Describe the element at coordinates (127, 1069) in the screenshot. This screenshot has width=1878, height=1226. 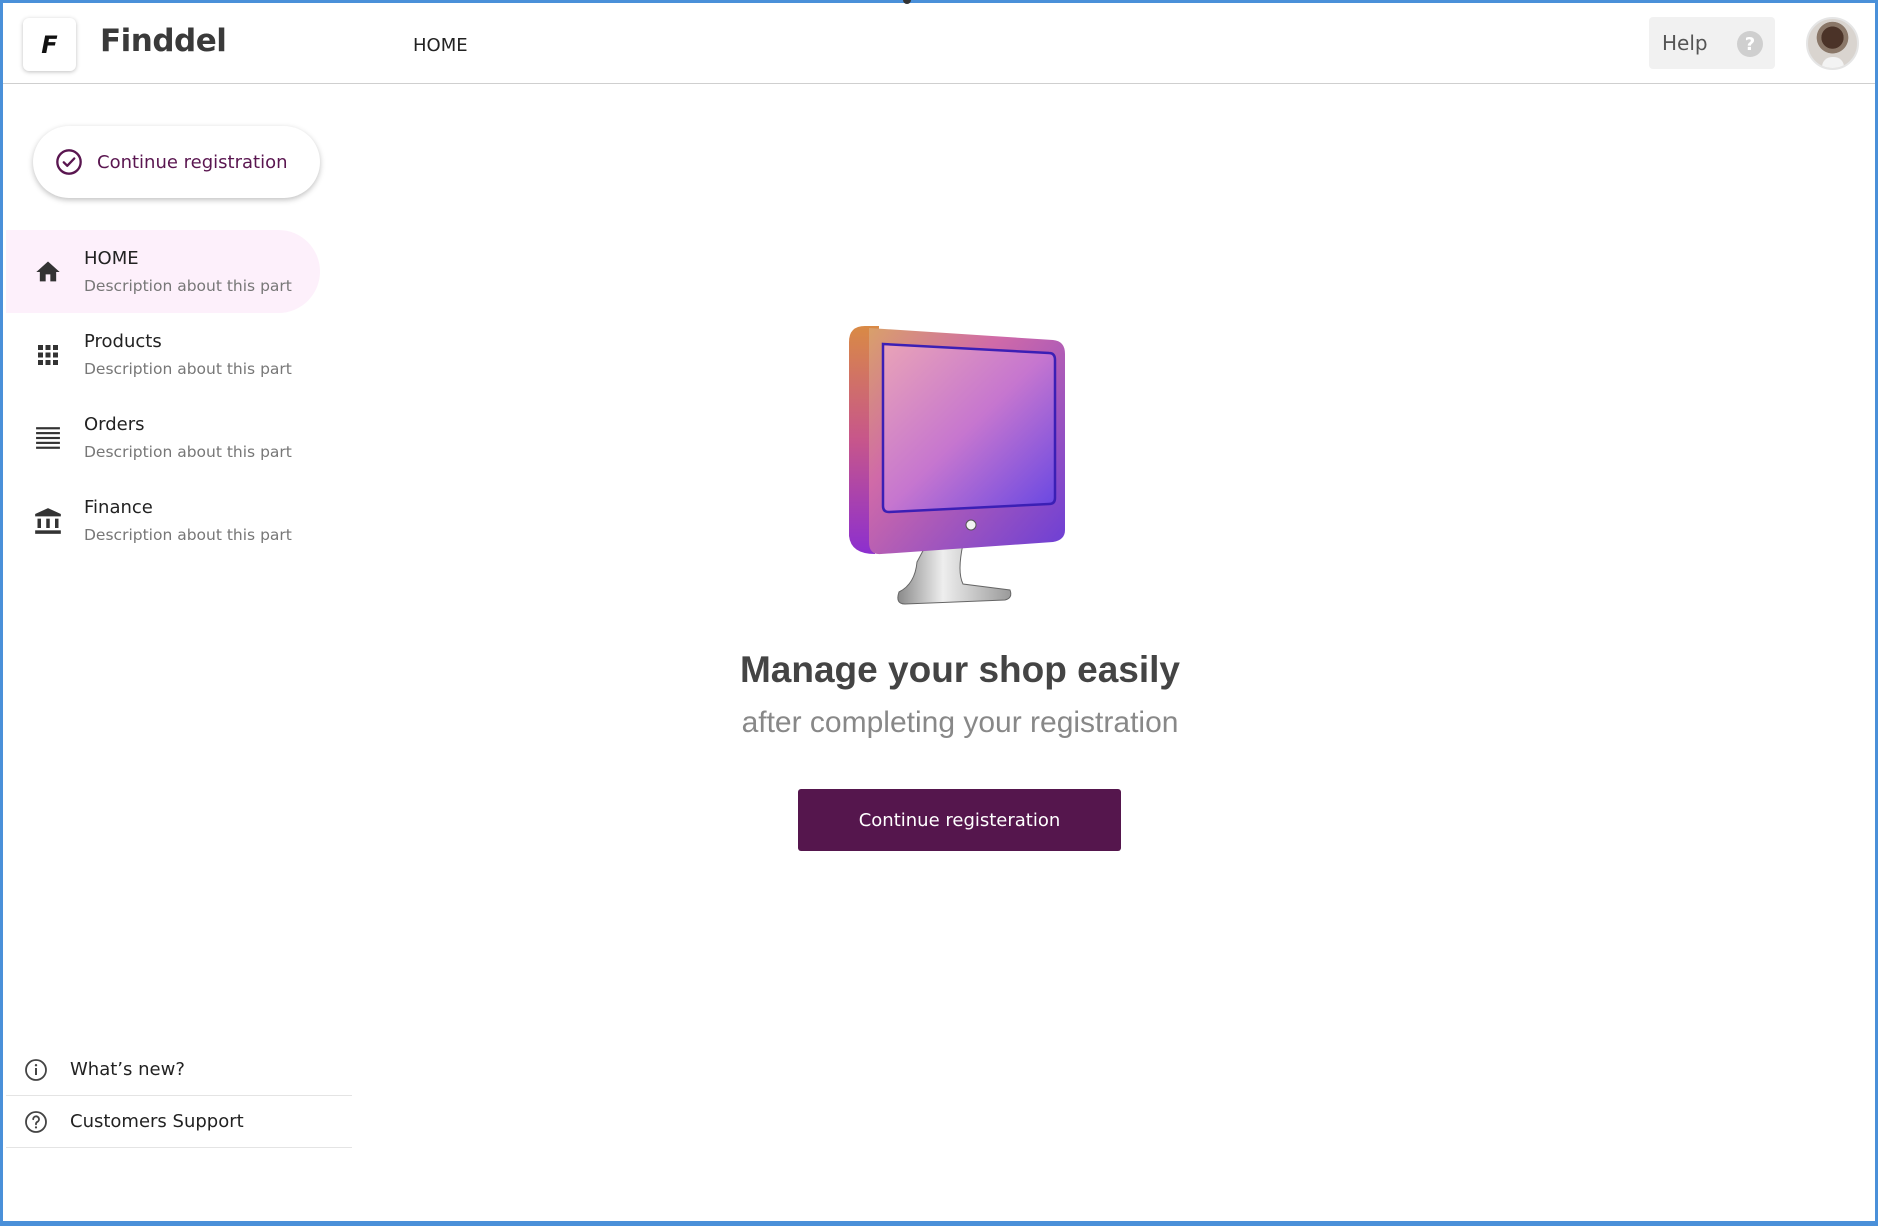
I see `whats-new-label: What’s new?` at that location.